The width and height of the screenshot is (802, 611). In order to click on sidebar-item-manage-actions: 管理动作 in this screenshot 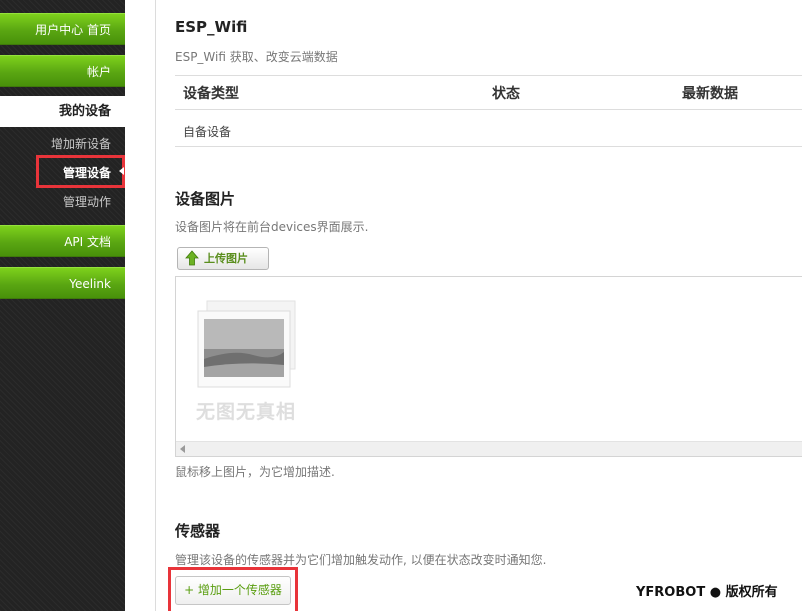, I will do `click(87, 201)`.